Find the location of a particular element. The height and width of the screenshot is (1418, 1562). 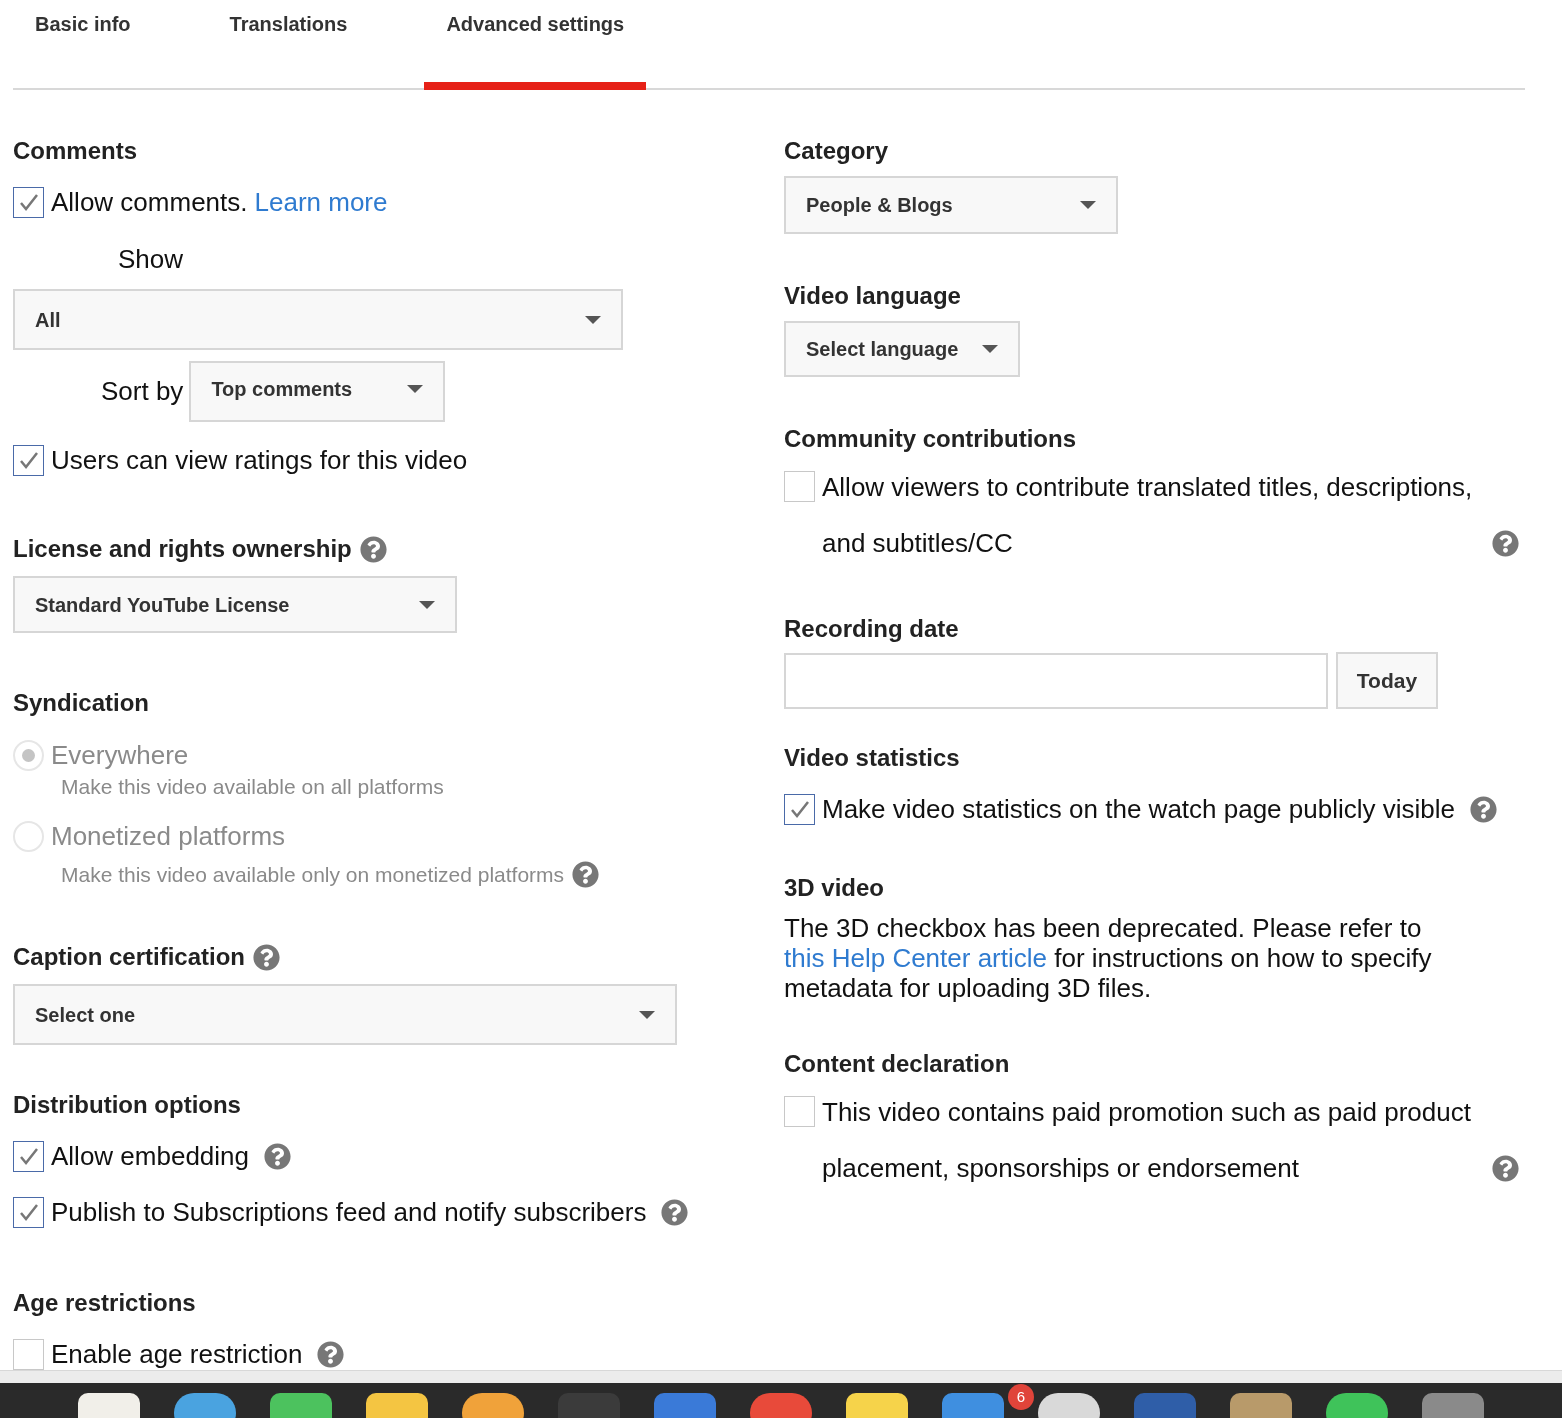

dropdown: People & Blogs is located at coordinates (951, 205).